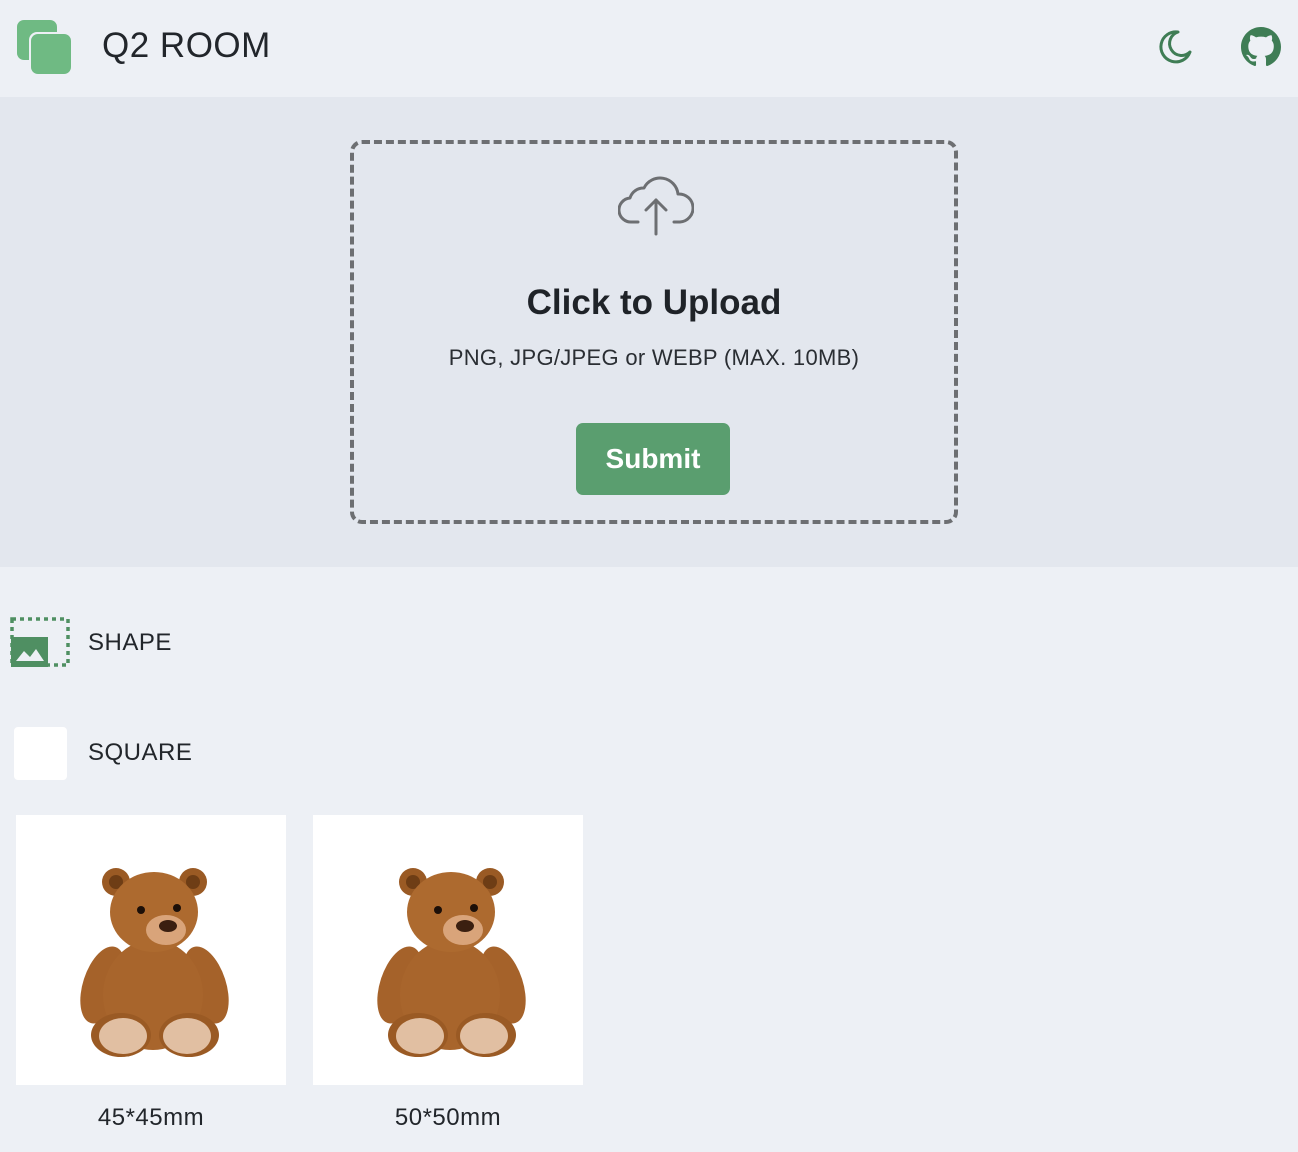  I want to click on upload-format-hint: PNG, JPG/JPEG or WEBP (MAX. 10MB), so click(654, 357).